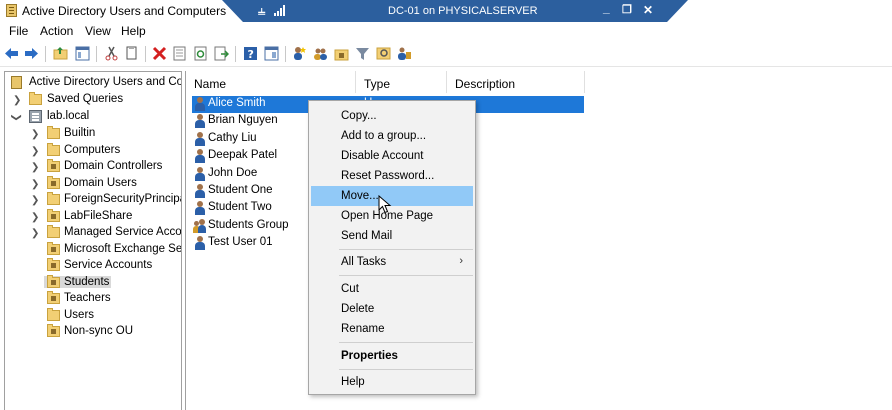 The height and width of the screenshot is (410, 892). What do you see at coordinates (95, 151) in the screenshot?
I see `tree-item-computers: ❯ Computers` at bounding box center [95, 151].